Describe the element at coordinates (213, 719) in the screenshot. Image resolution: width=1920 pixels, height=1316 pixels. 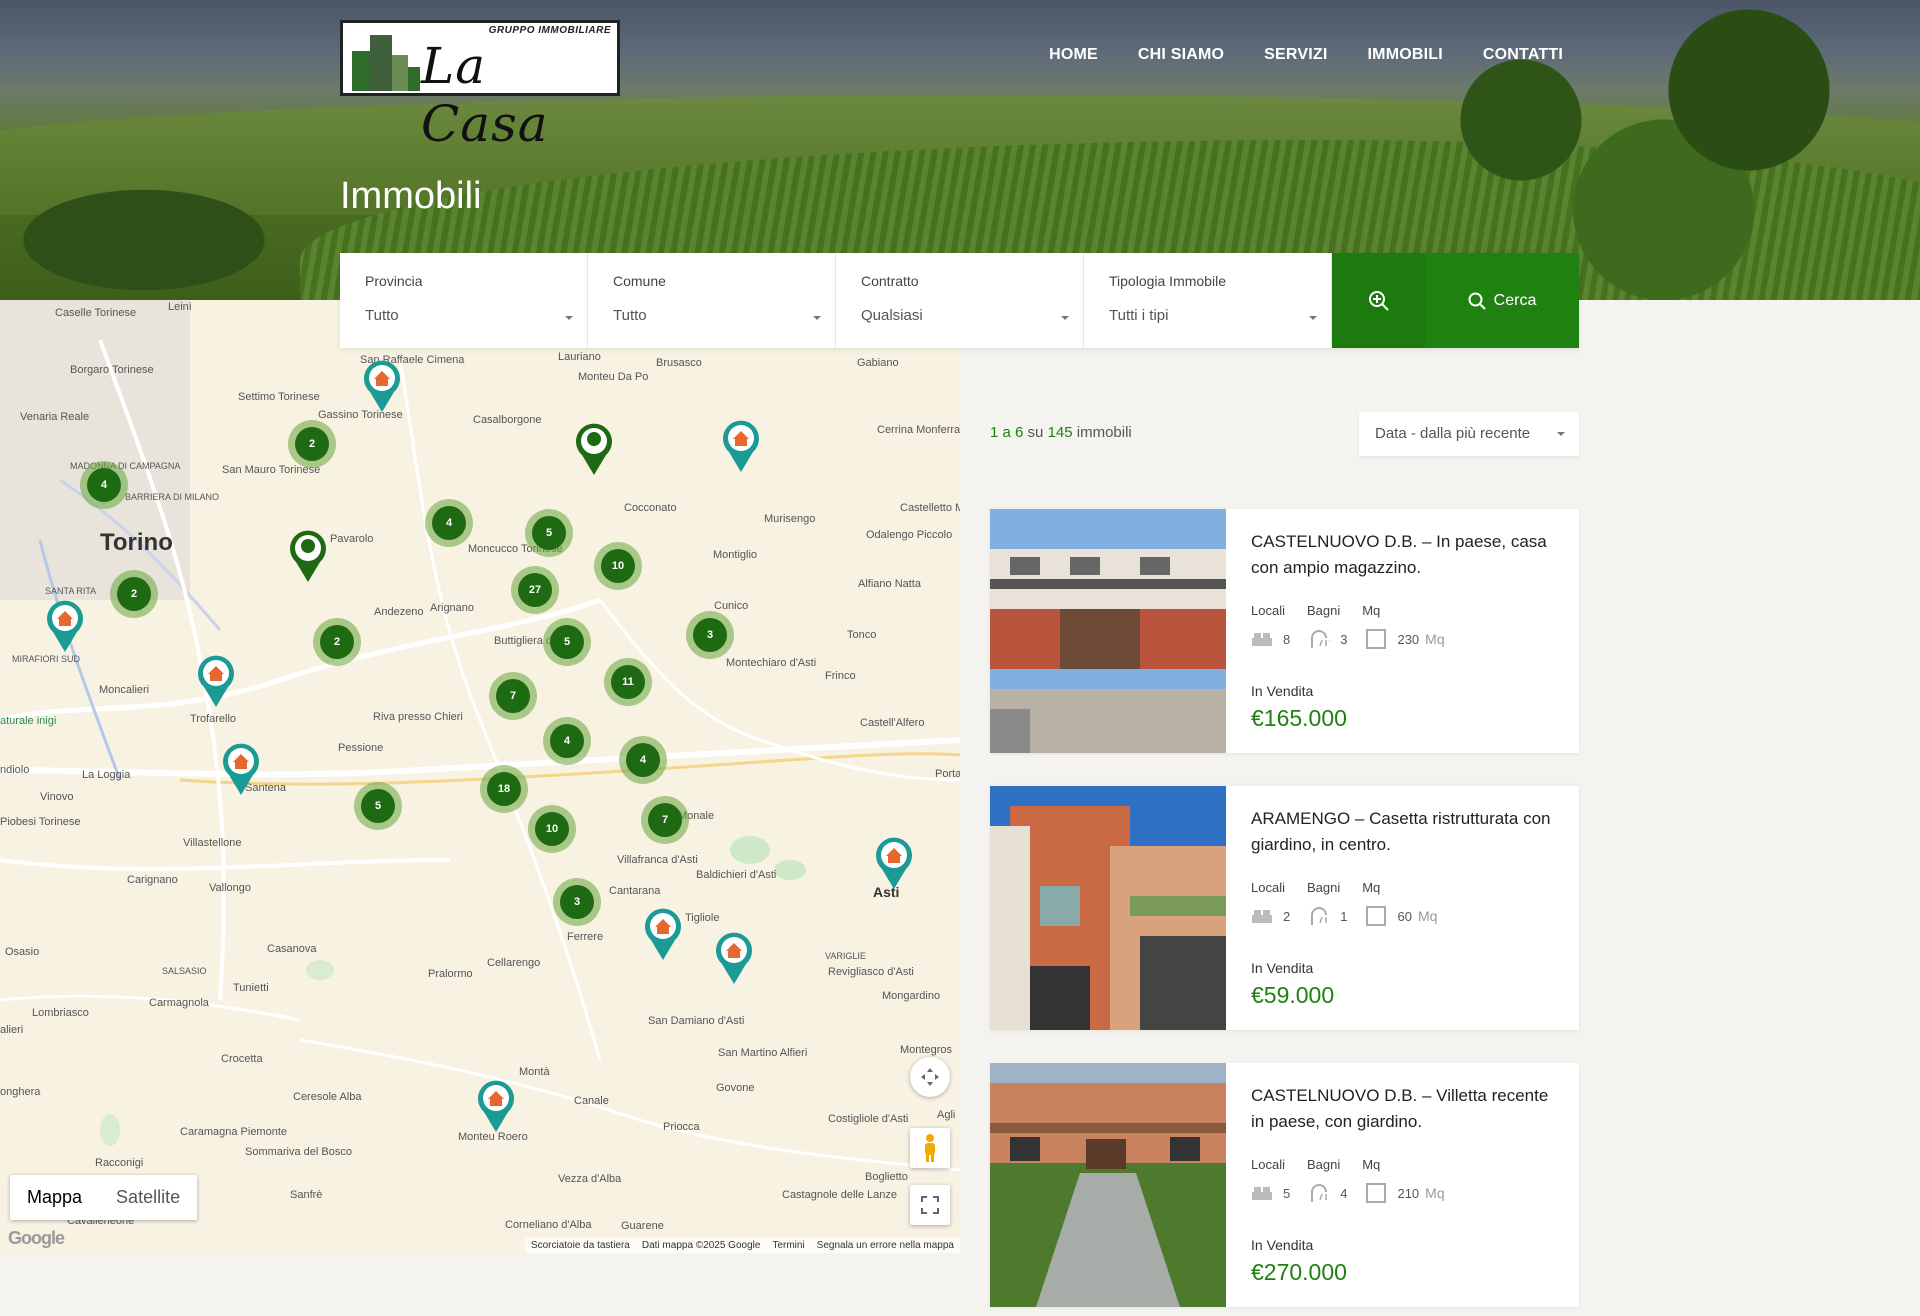
I see `map-label-trofarello: Trofarello` at that location.